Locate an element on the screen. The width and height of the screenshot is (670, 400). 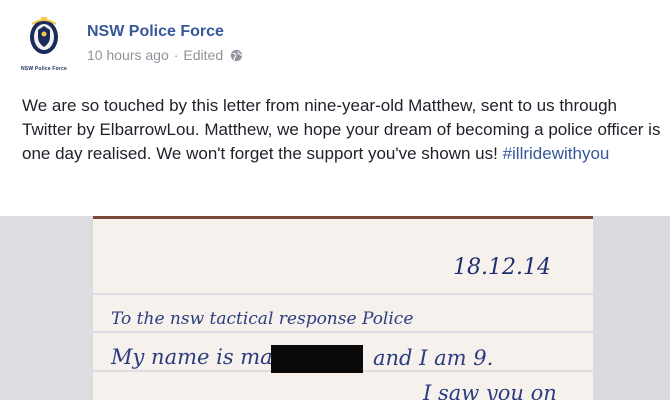
post-meta: 10 hours ago · Edited is located at coordinates (165, 55).